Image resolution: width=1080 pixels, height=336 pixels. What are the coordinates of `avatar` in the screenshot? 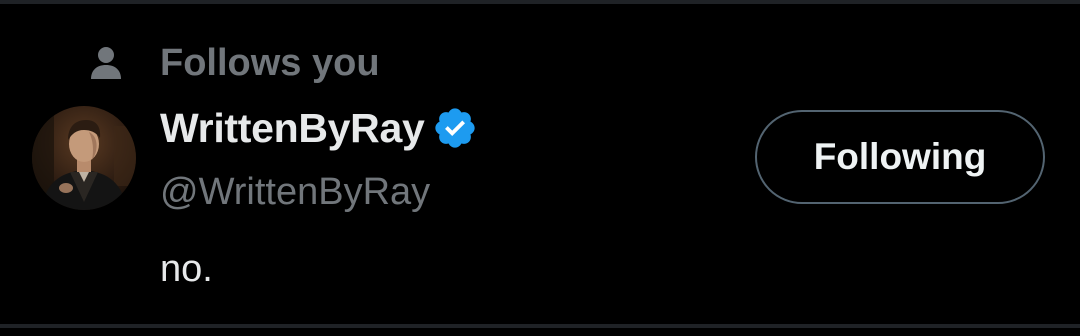 It's located at (84, 158).